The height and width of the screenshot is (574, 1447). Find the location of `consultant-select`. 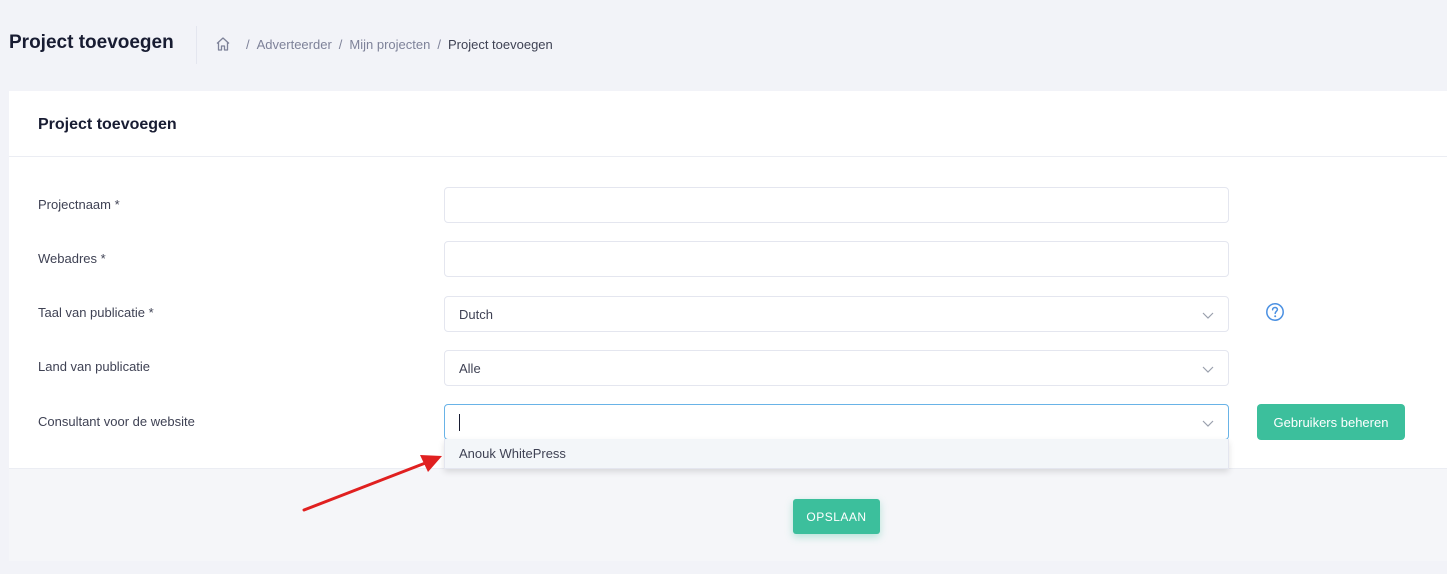

consultant-select is located at coordinates (836, 422).